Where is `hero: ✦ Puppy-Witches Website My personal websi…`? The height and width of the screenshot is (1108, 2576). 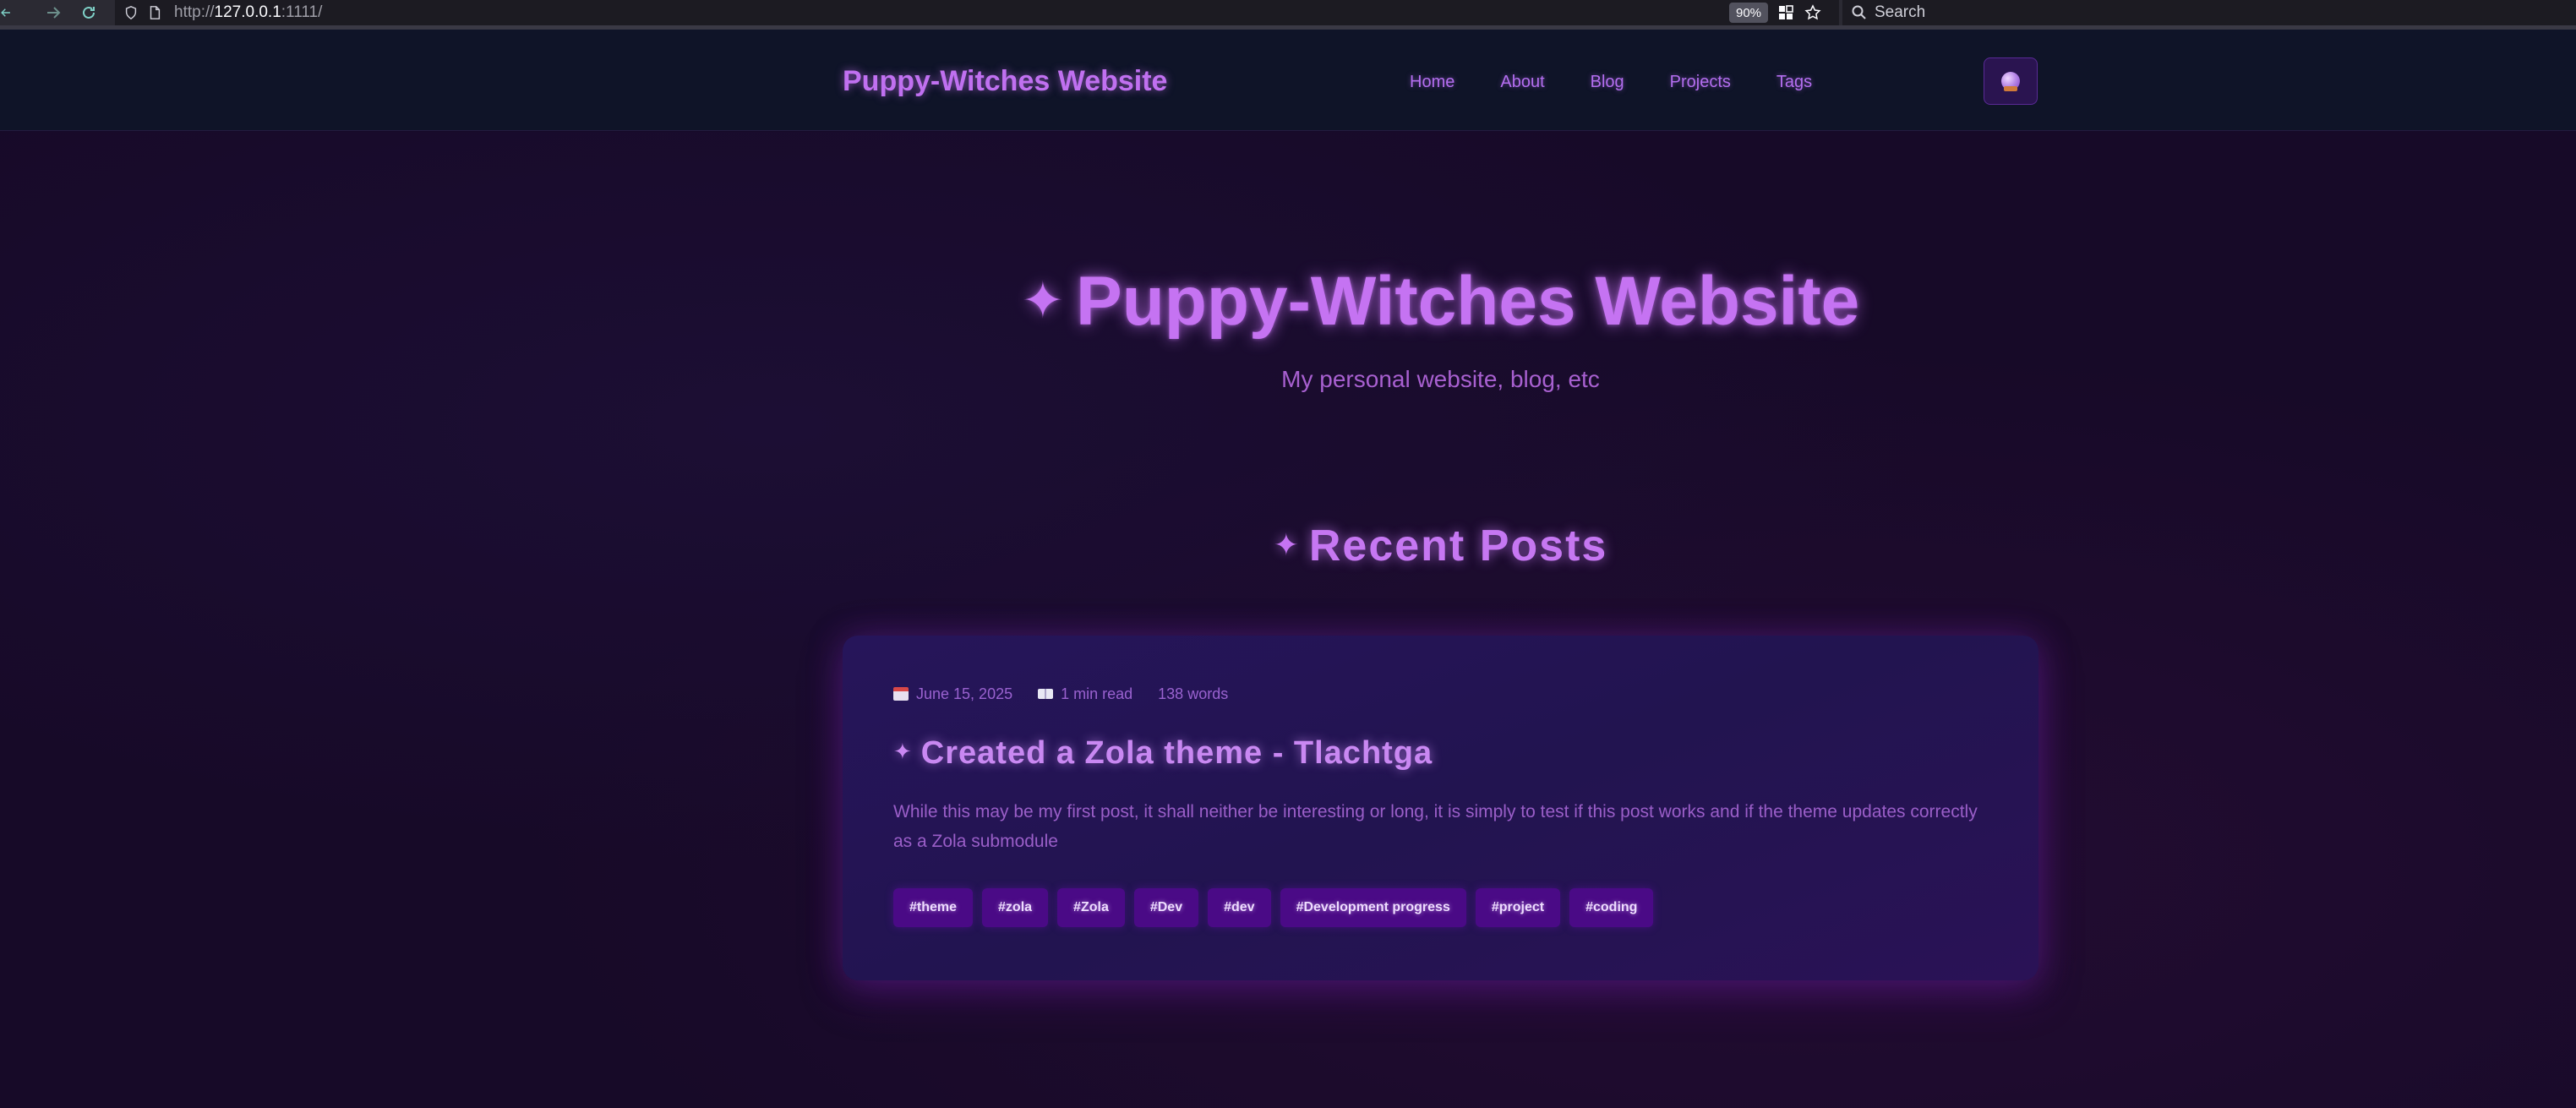
hero: ✦ Puppy-Witches Website My personal websi… is located at coordinates (1440, 327).